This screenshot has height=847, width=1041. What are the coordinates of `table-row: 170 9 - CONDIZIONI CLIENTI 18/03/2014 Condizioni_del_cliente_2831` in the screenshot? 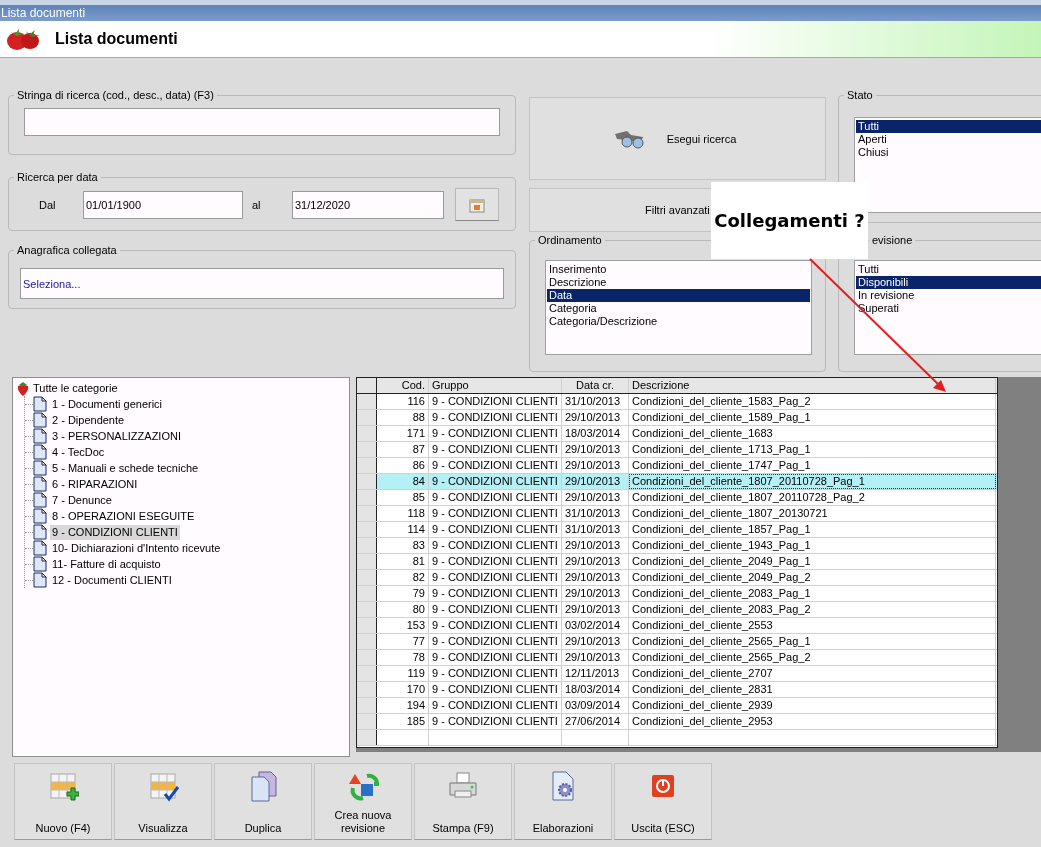 It's located at (677, 690).